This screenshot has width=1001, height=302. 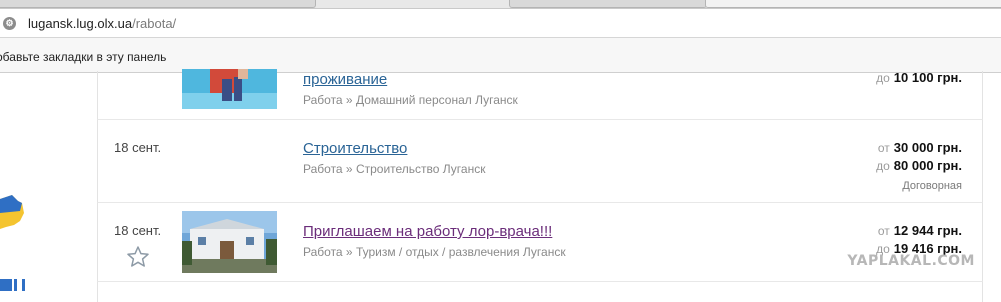 I want to click on negotiable-label: Договорная, so click(x=932, y=186).